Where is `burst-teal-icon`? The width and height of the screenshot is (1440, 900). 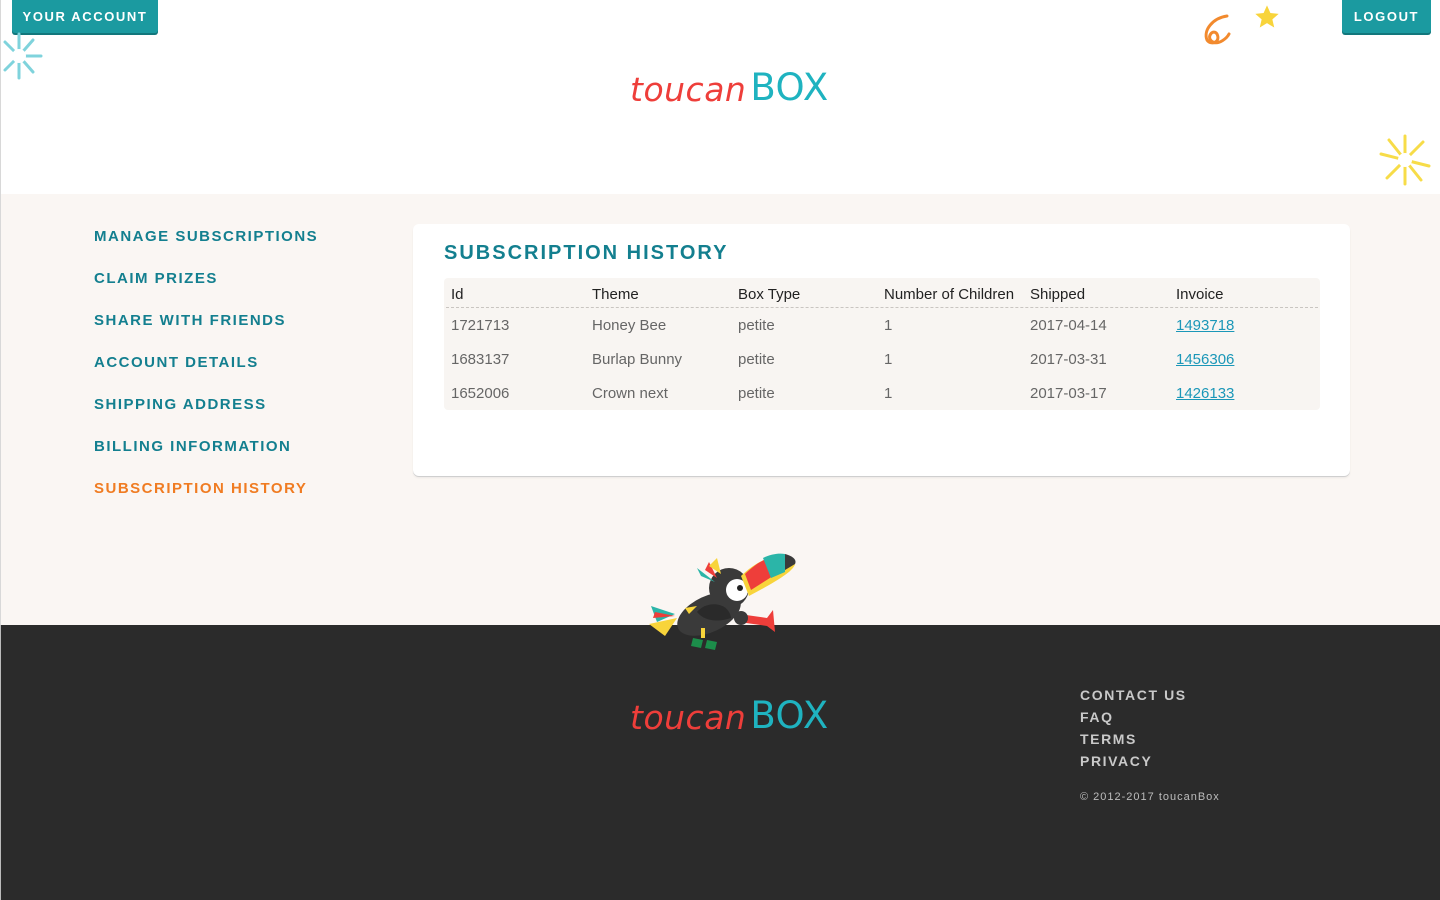 burst-teal-icon is located at coordinates (23, 56).